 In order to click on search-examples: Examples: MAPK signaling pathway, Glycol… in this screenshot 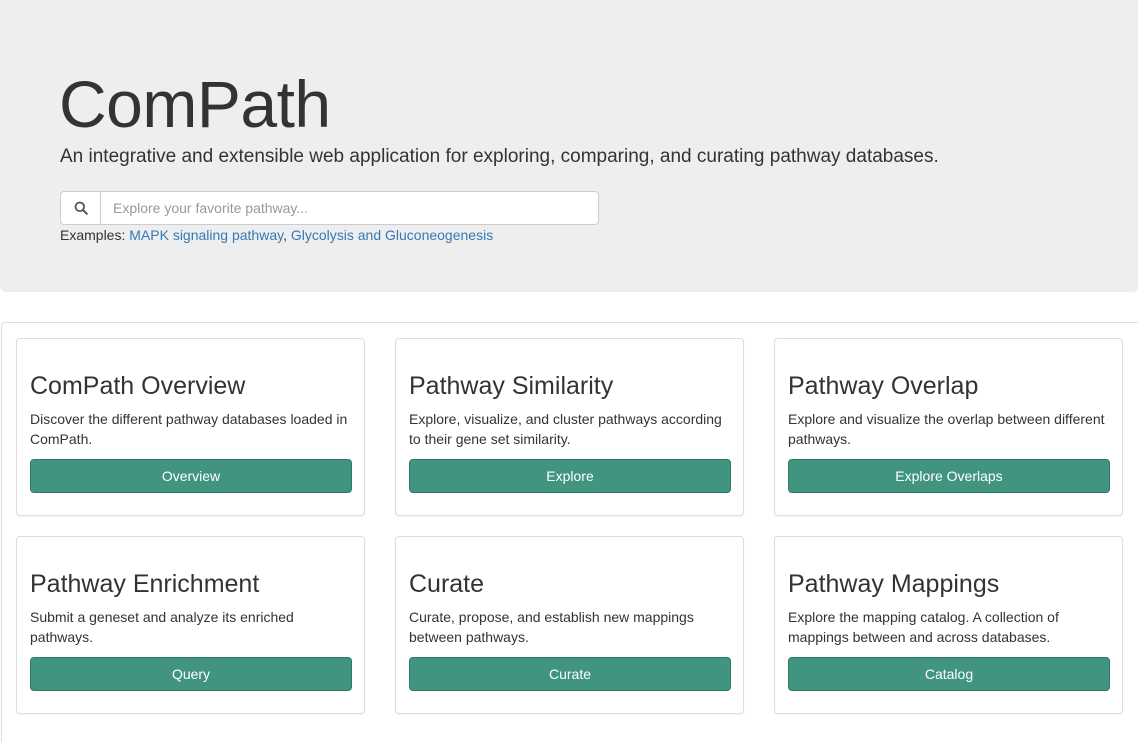, I will do `click(276, 235)`.